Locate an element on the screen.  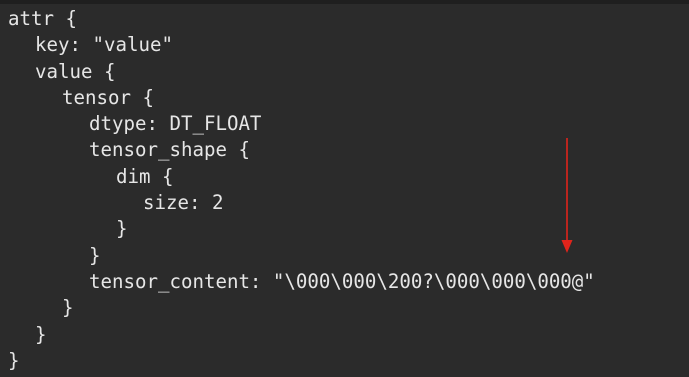
window-top-edge is located at coordinates (344, 2).